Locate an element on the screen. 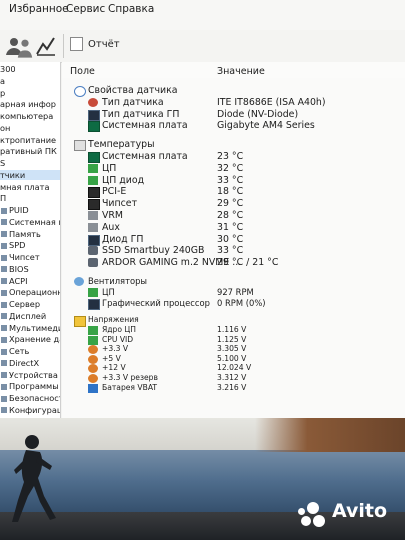 The width and height of the screenshot is (405, 540). sidebar-item: арная инфор is located at coordinates (30, 104).